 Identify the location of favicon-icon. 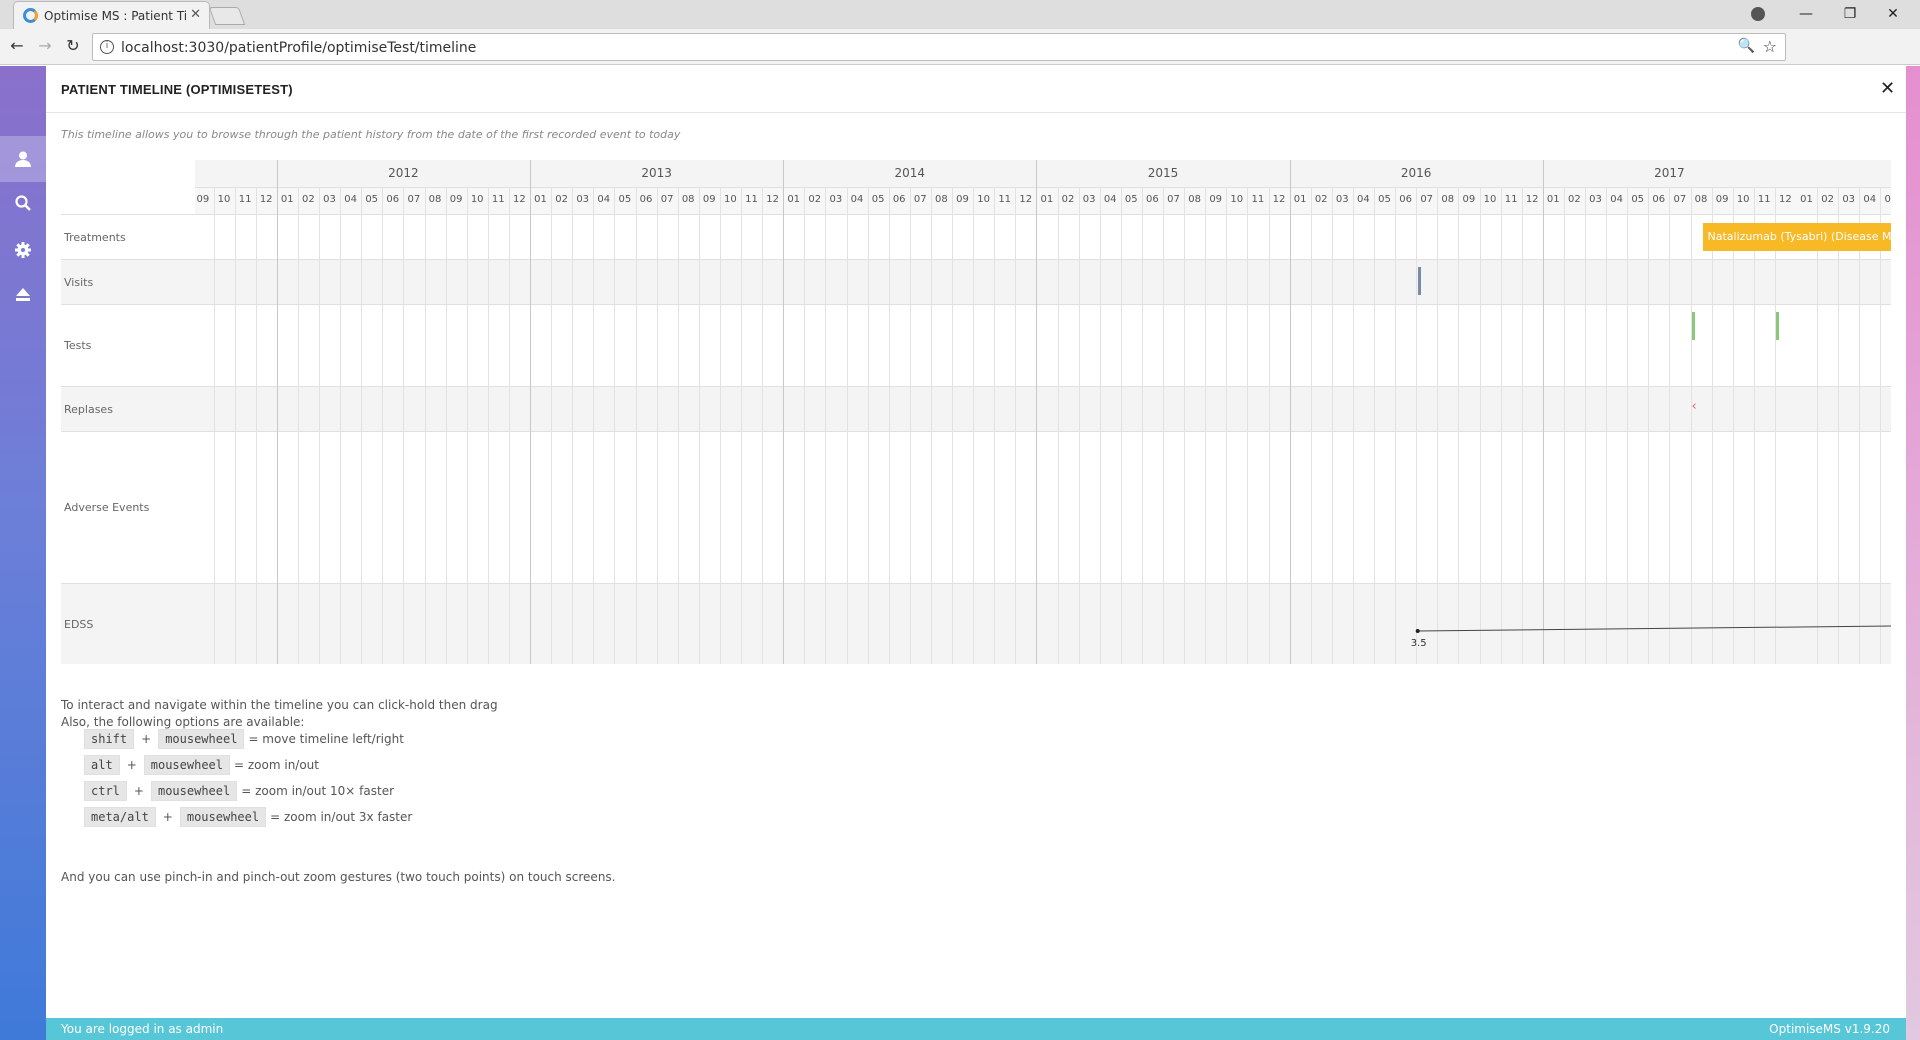
(30, 15).